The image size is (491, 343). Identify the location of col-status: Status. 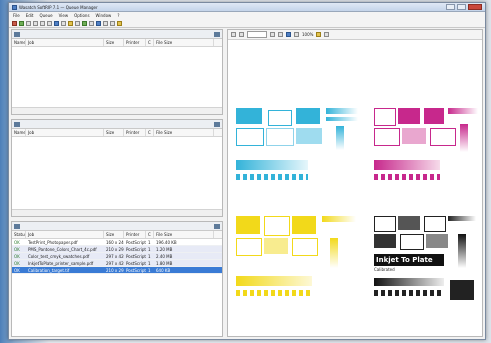
(19, 234).